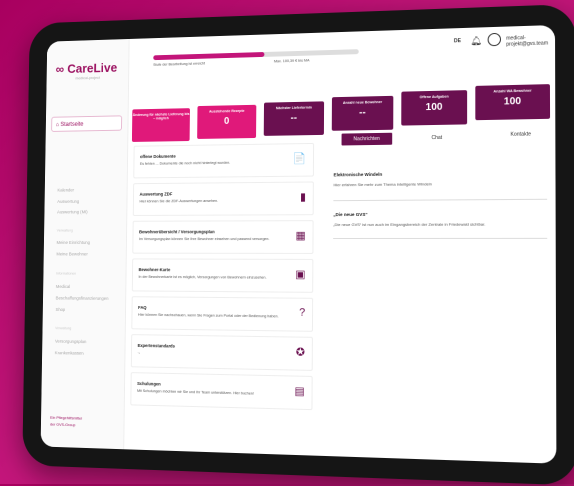  What do you see at coordinates (512, 91) in the screenshot?
I see `card-title: Anzahl WA Bewohner` at bounding box center [512, 91].